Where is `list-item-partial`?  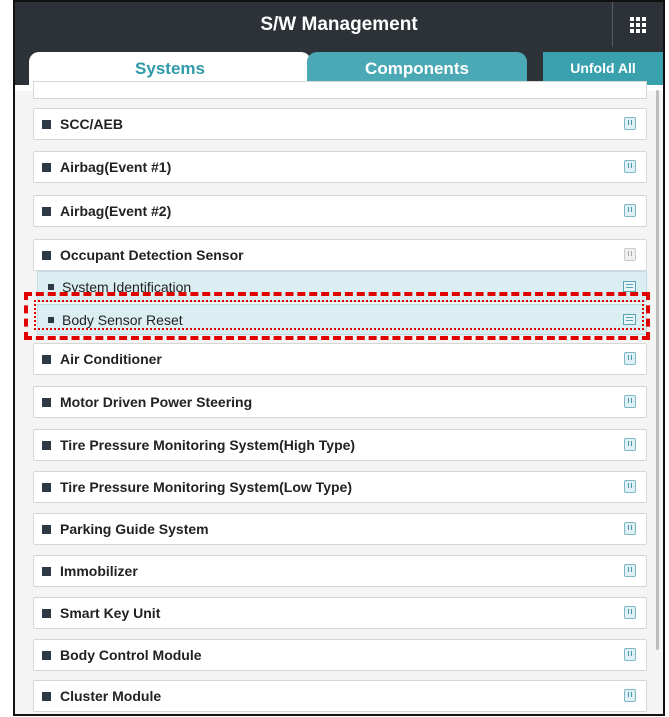
list-item-partial is located at coordinates (340, 90).